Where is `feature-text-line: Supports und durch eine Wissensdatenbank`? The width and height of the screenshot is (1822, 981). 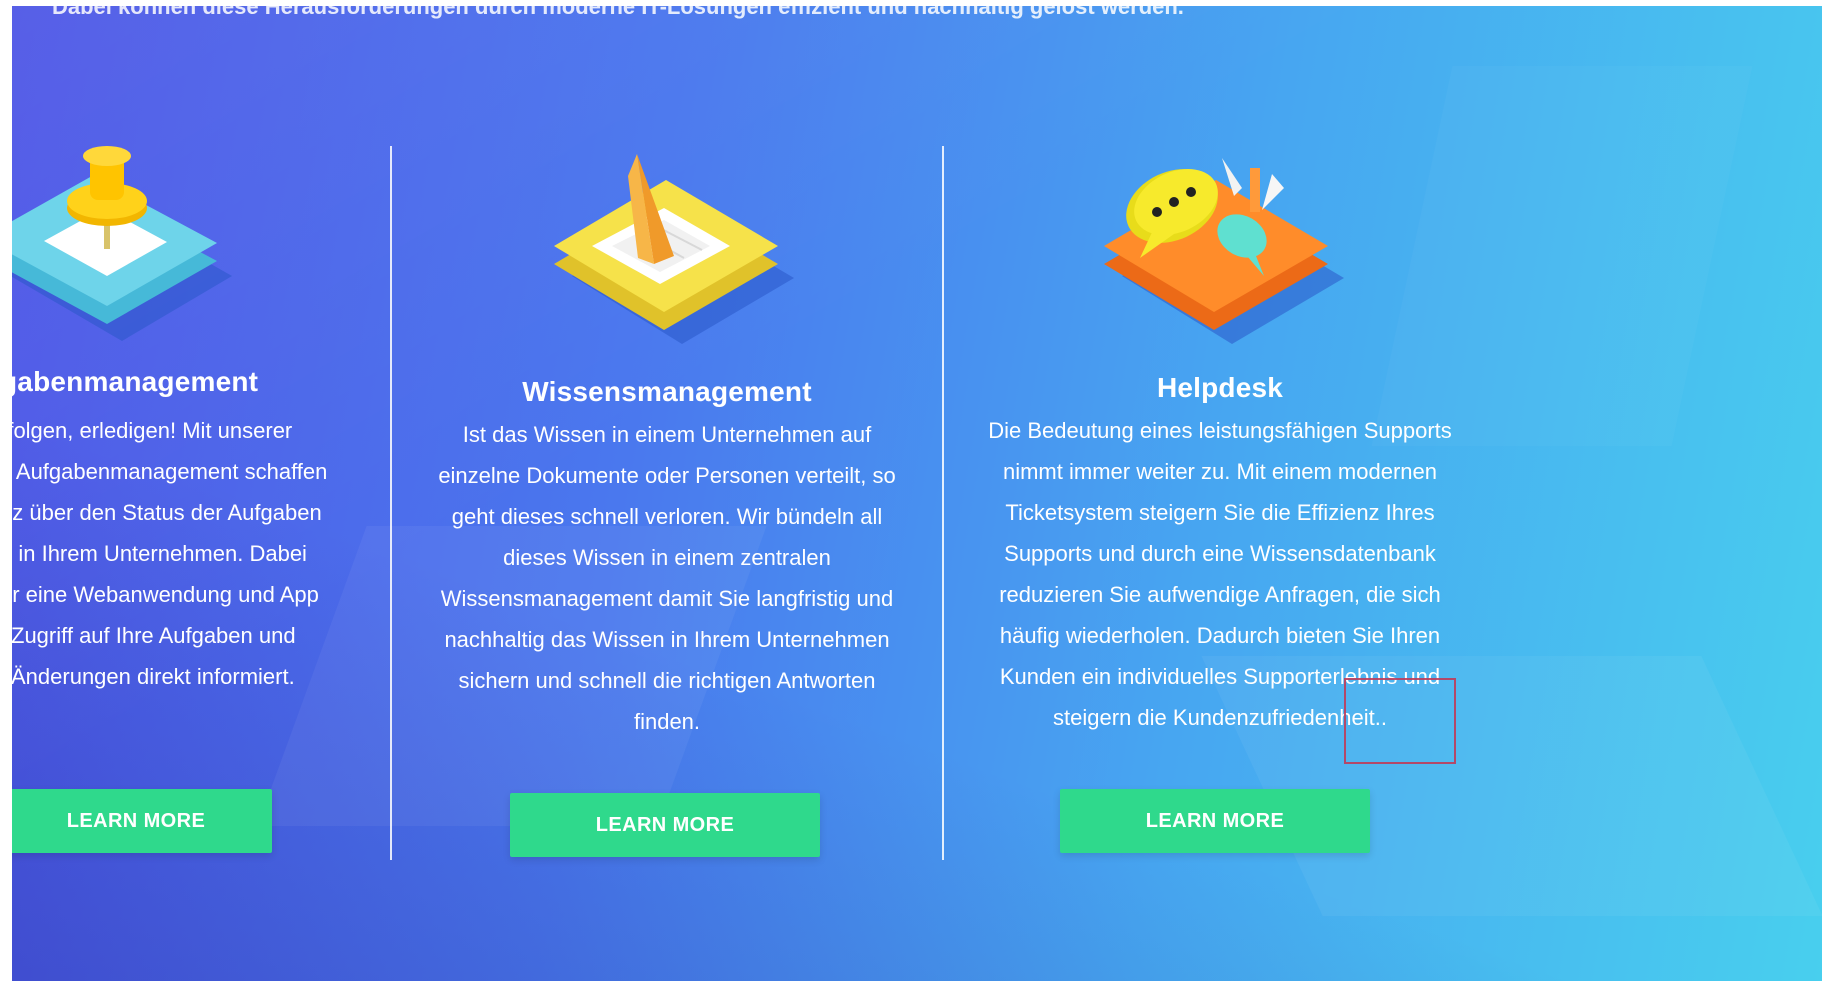
feature-text-line: Supports und durch eine Wissensdatenbank is located at coordinates (1220, 553).